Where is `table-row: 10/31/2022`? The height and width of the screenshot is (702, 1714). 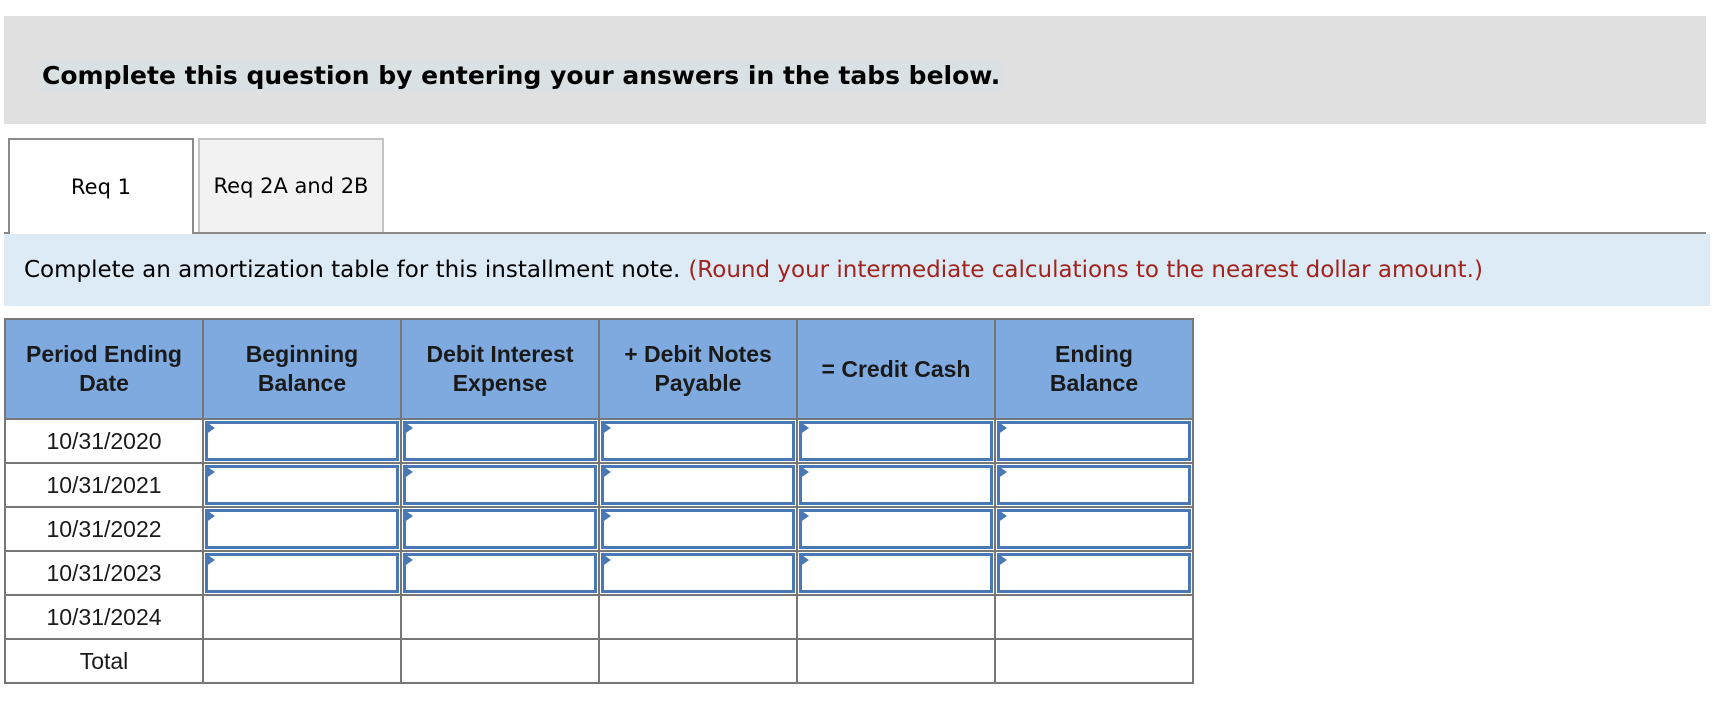
table-row: 10/31/2022 is located at coordinates (599, 529).